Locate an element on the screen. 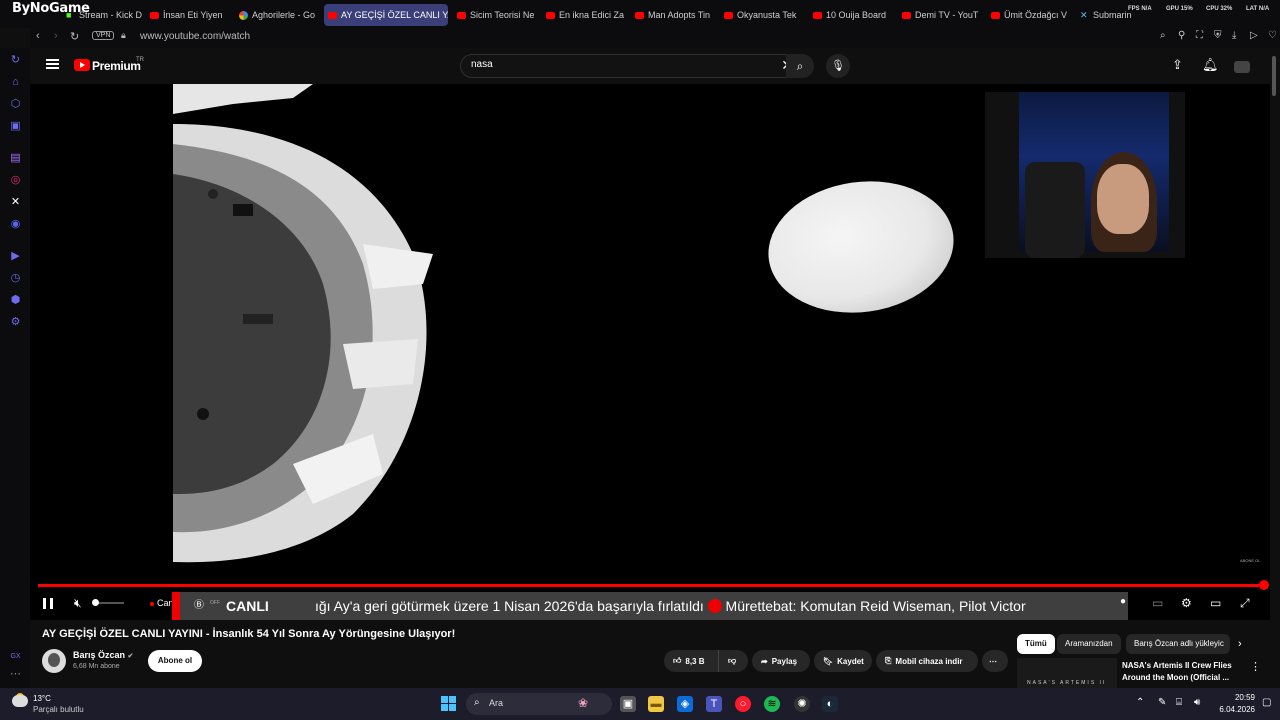  subscribe-button: Abone ol is located at coordinates (175, 661).